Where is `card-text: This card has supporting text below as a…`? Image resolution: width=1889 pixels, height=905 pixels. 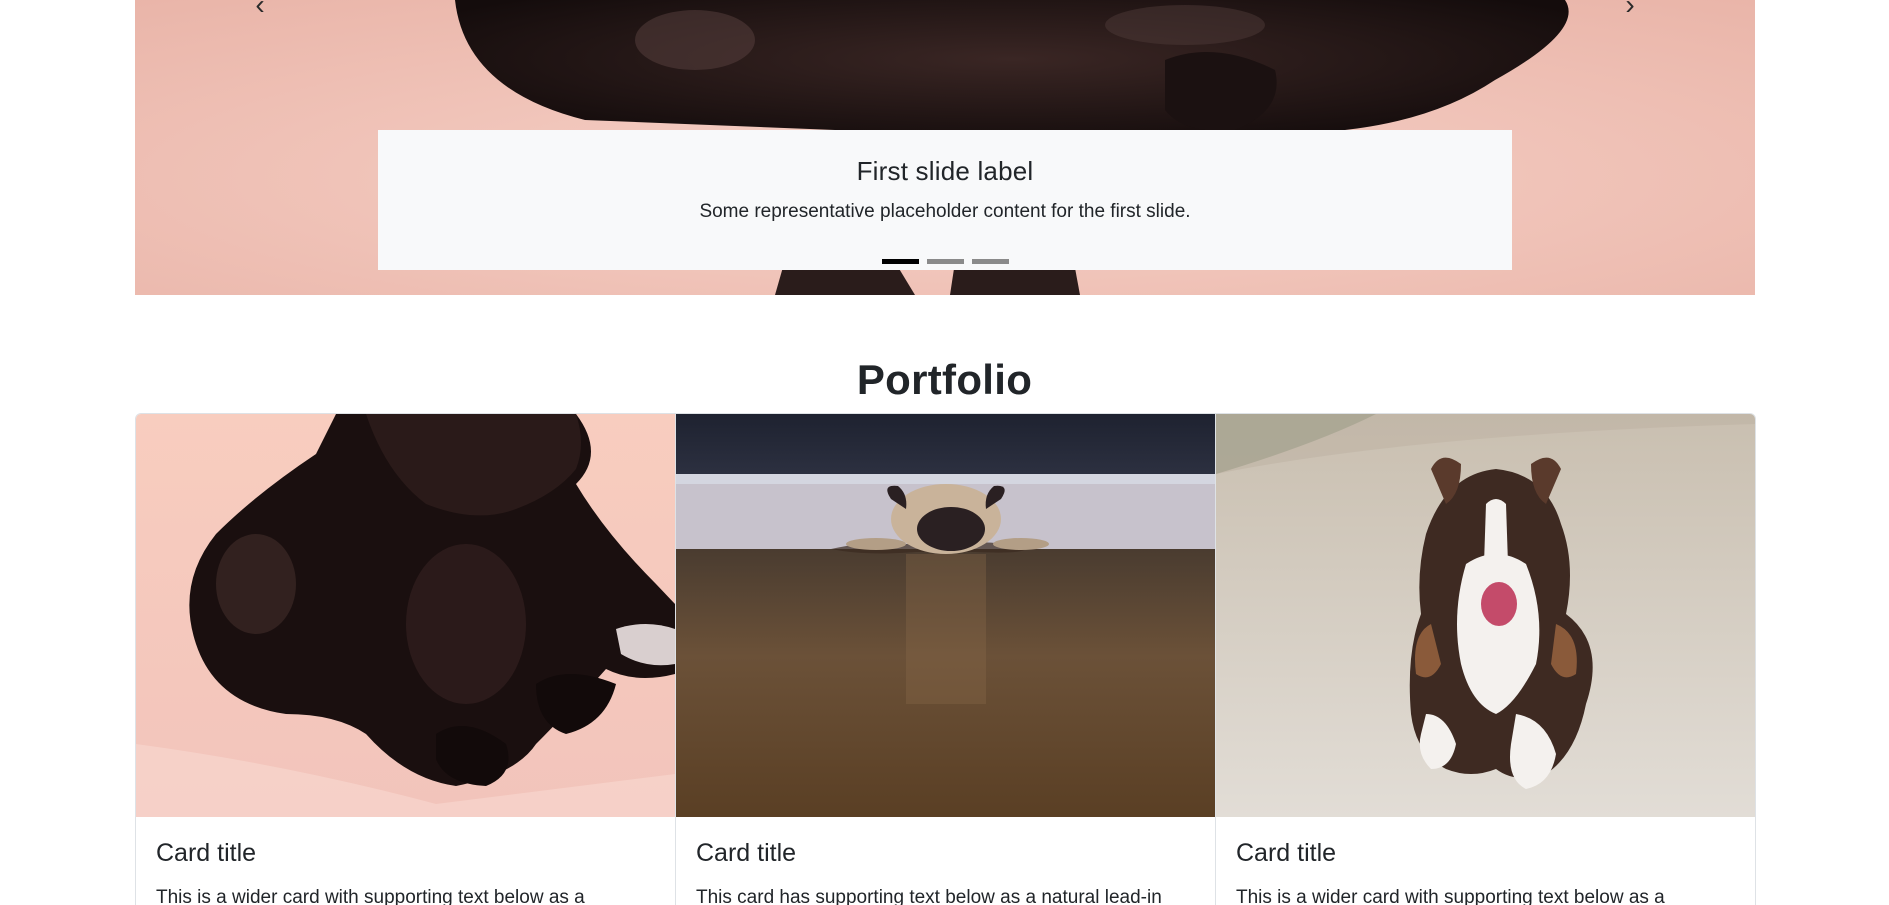 card-text: This card has supporting text below as a… is located at coordinates (929, 896).